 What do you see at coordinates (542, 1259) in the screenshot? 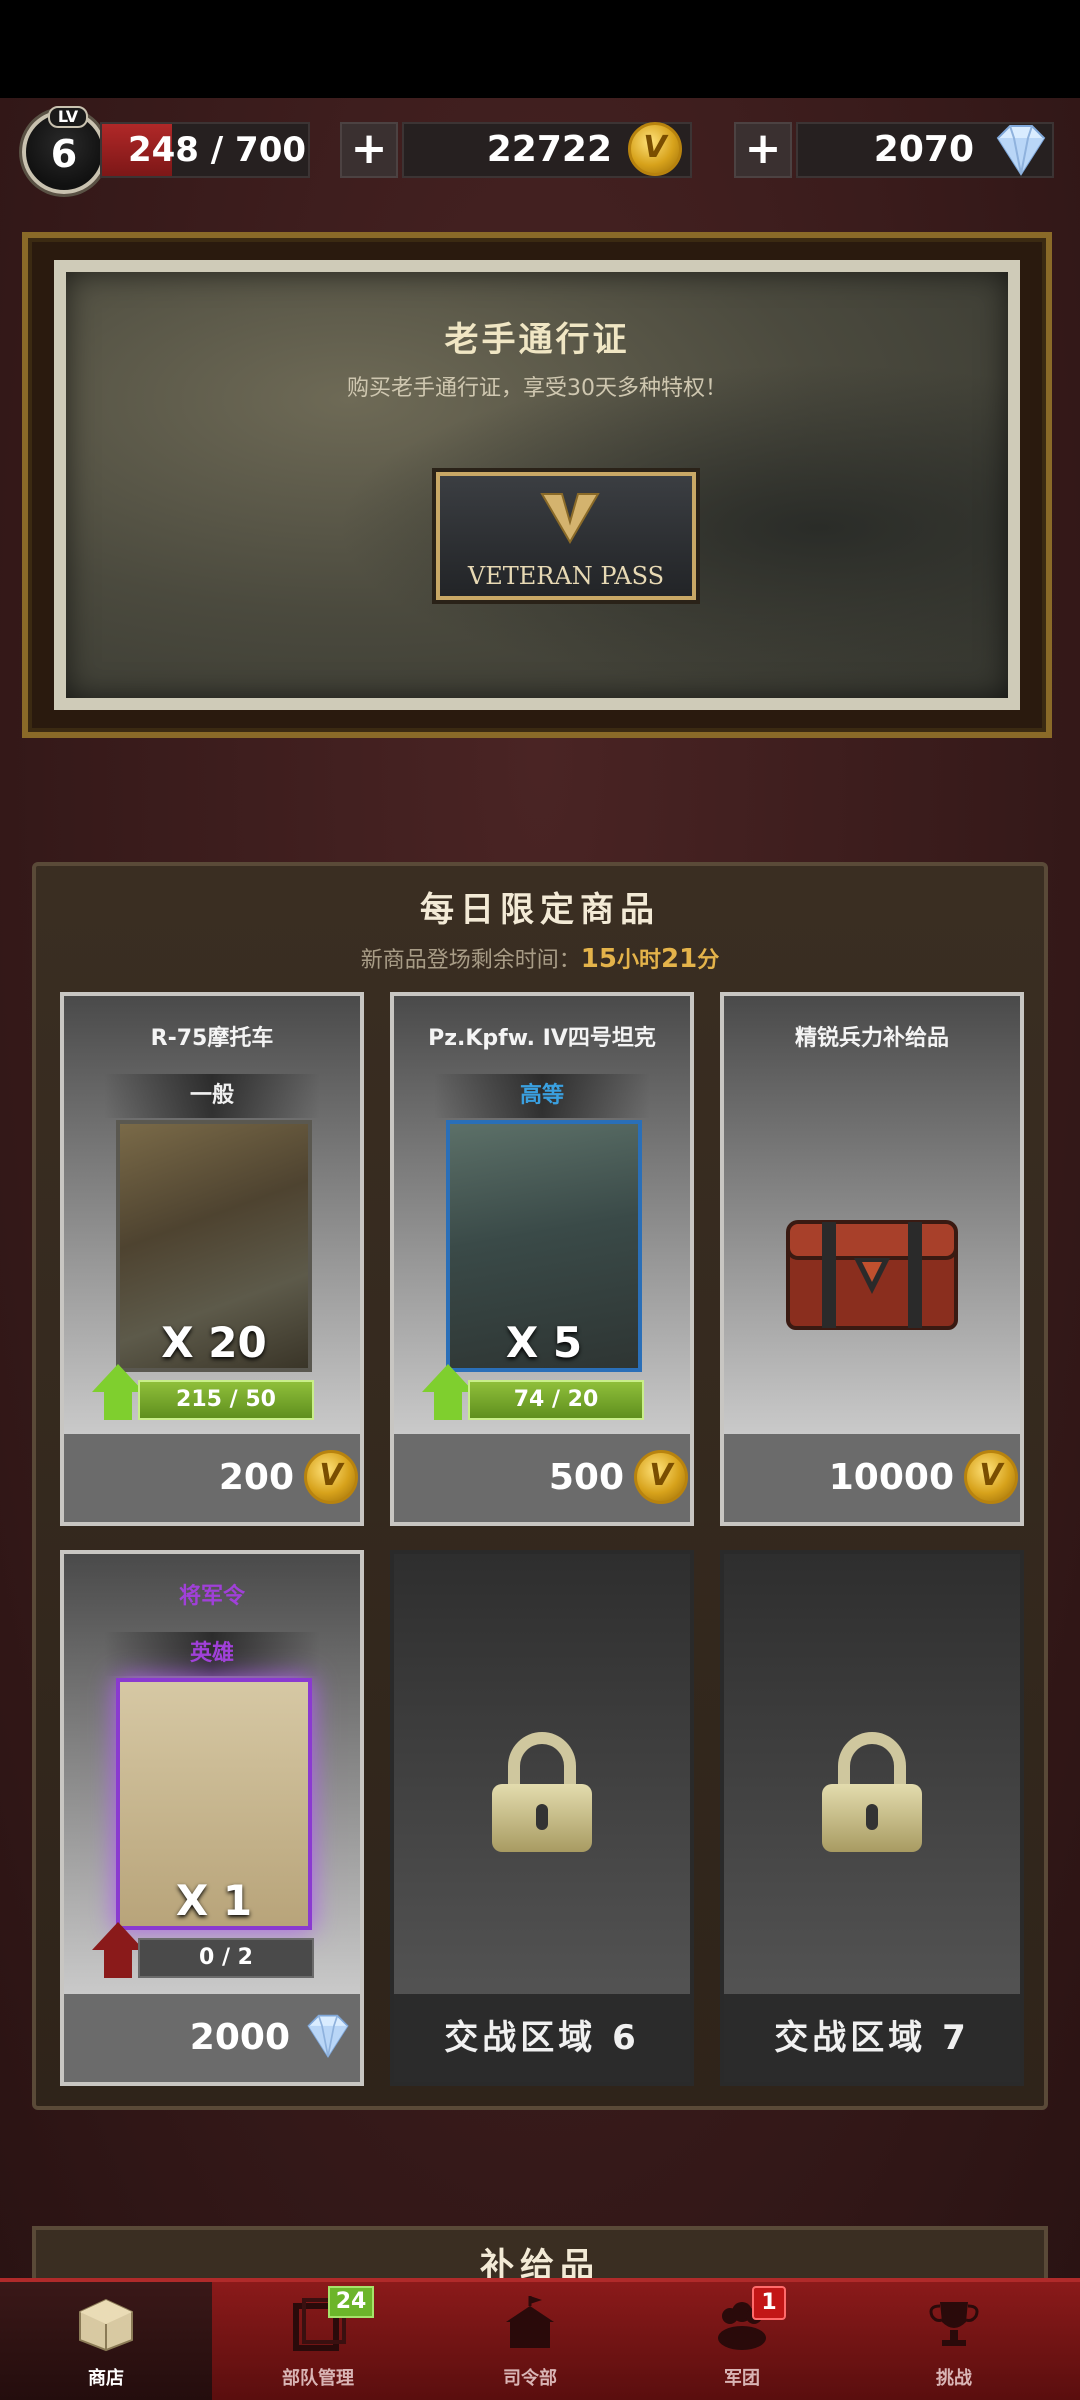
I see `shop-card-panzer-iv: Pz.Kpfw. IV四号坦克 高等 X 5 74 / 20 500 V` at bounding box center [542, 1259].